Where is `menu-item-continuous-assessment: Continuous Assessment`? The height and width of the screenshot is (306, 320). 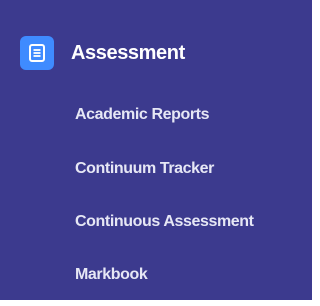
menu-item-continuous-assessment: Continuous Assessment is located at coordinates (164, 222).